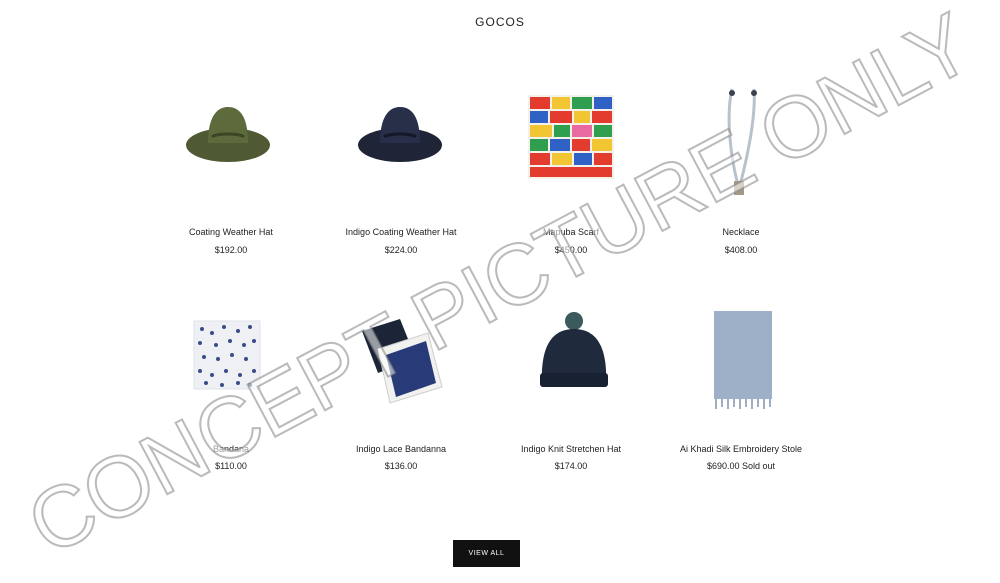 The height and width of the screenshot is (583, 1000). Describe the element at coordinates (741, 150) in the screenshot. I see `necklace-image` at that location.